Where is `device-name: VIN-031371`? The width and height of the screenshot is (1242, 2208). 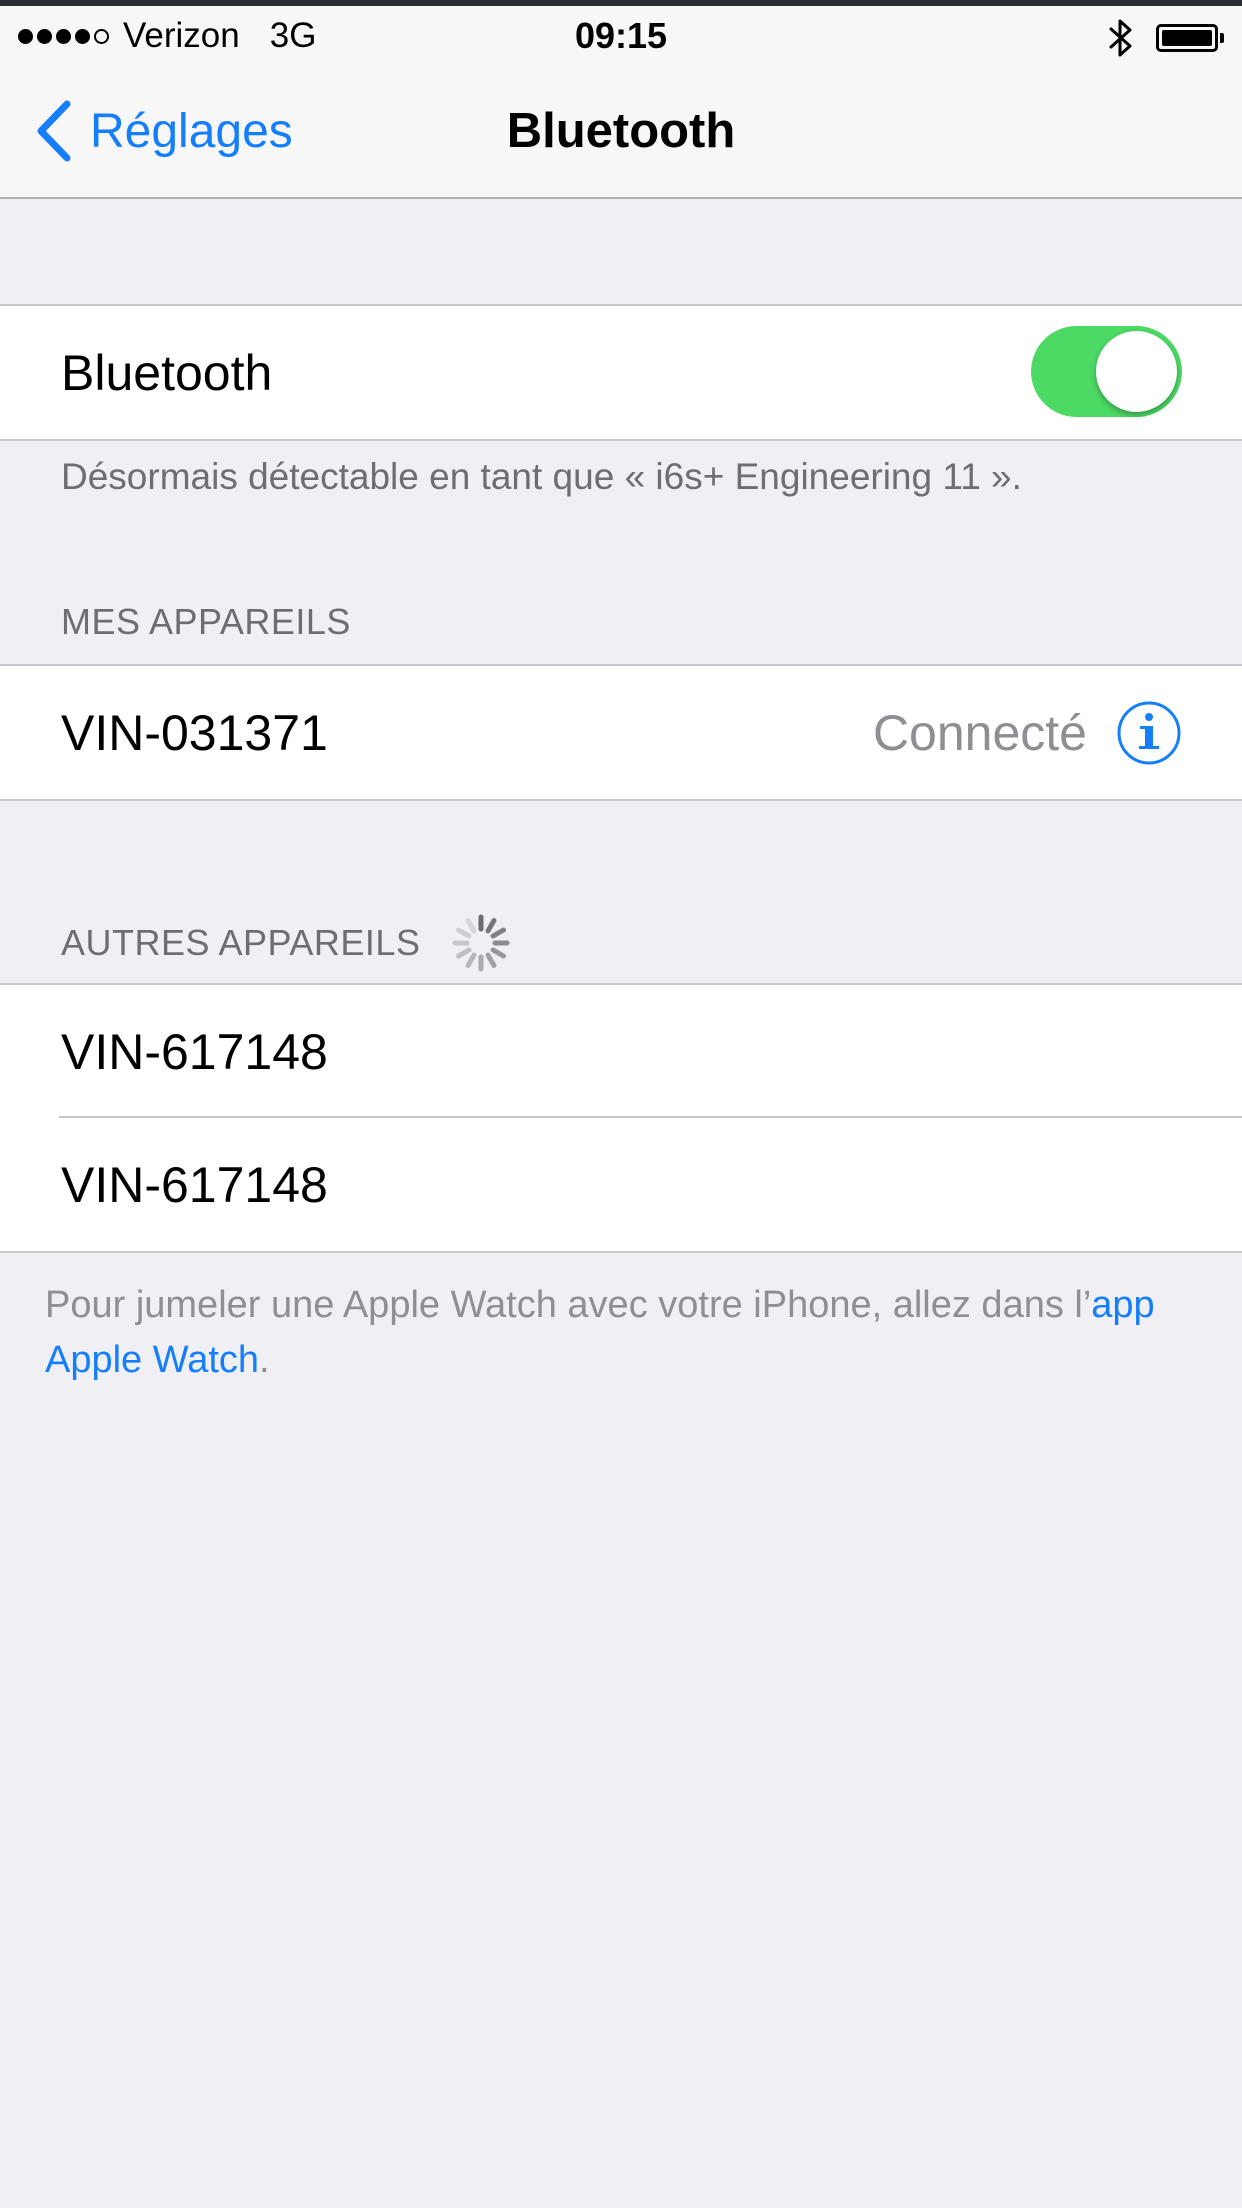 device-name: VIN-031371 is located at coordinates (194, 732).